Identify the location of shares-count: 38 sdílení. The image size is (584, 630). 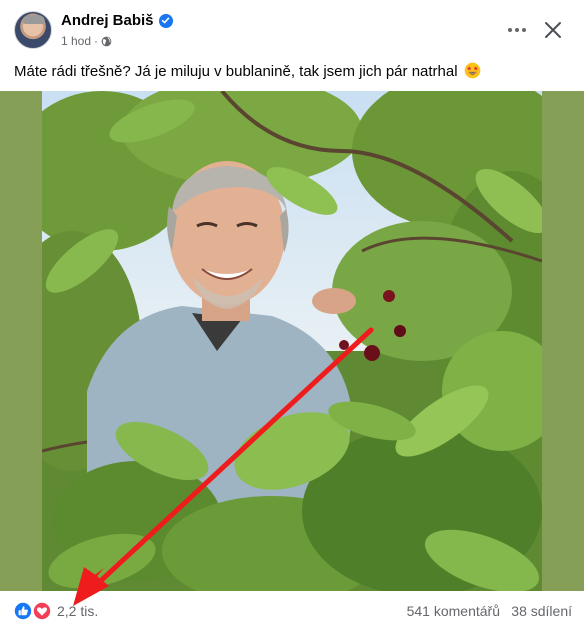
(541, 611).